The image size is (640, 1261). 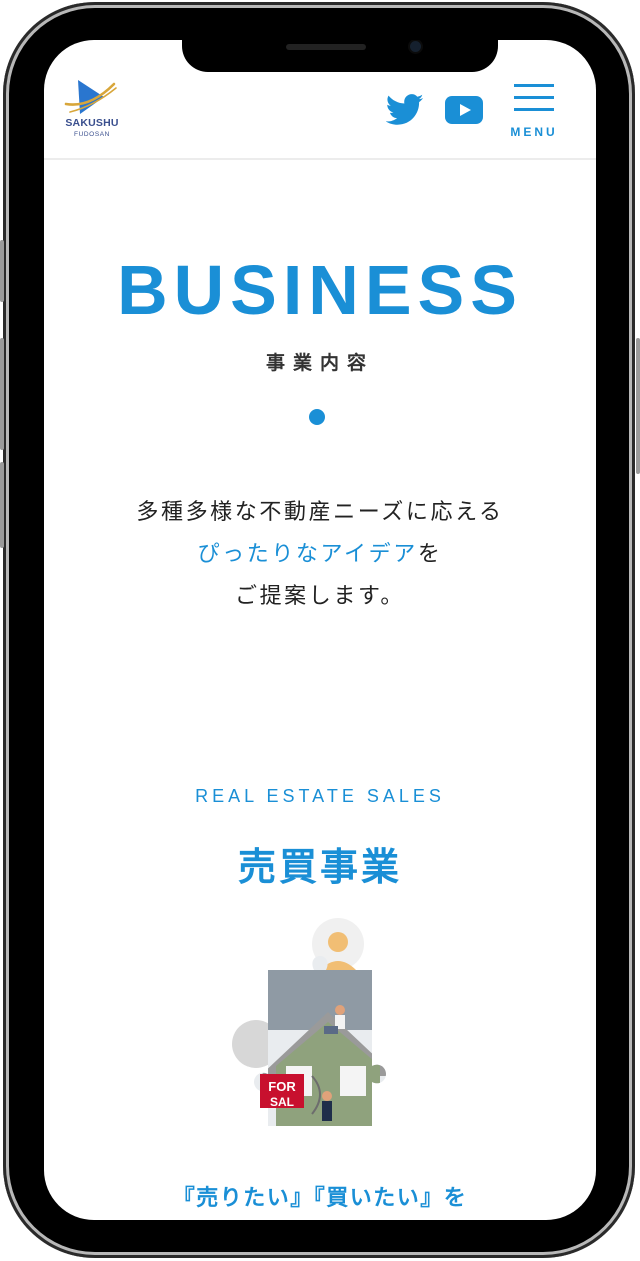 What do you see at coordinates (92, 134) in the screenshot?
I see `logo-subname: FUDOSAN` at bounding box center [92, 134].